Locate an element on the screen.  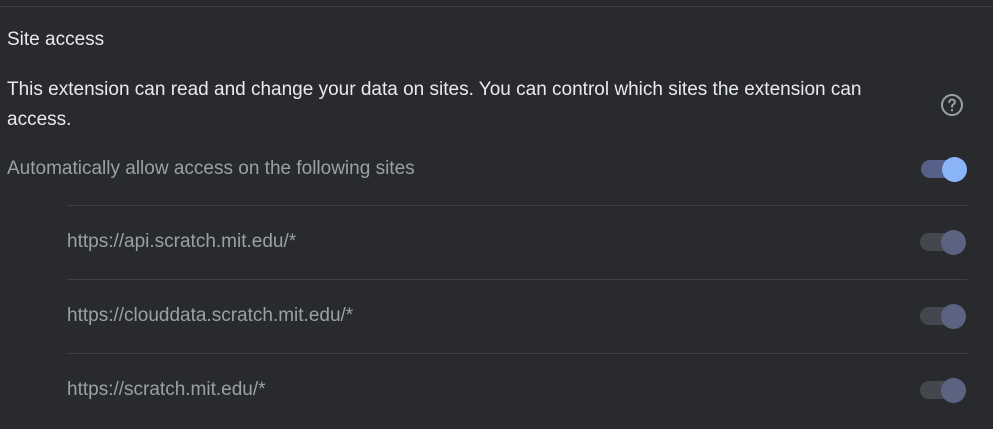
section-title: Site access is located at coordinates (56, 39).